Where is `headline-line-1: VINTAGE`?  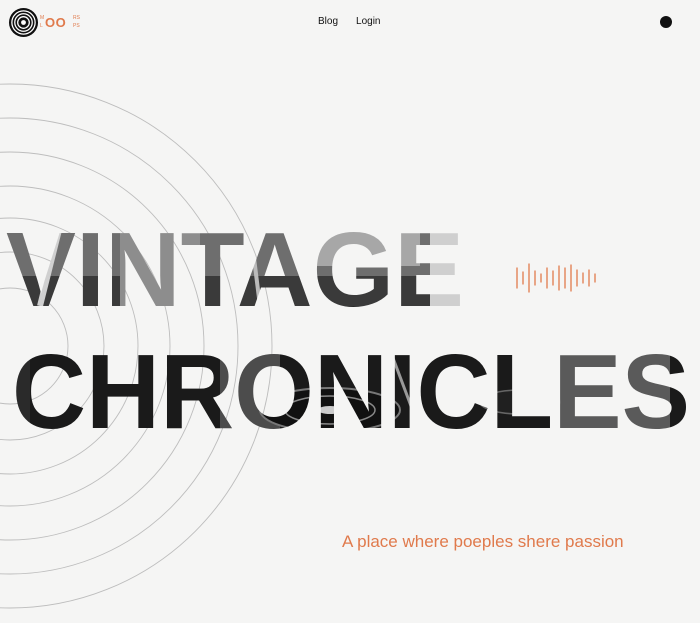
headline-line-1: VINTAGE is located at coordinates (235, 270).